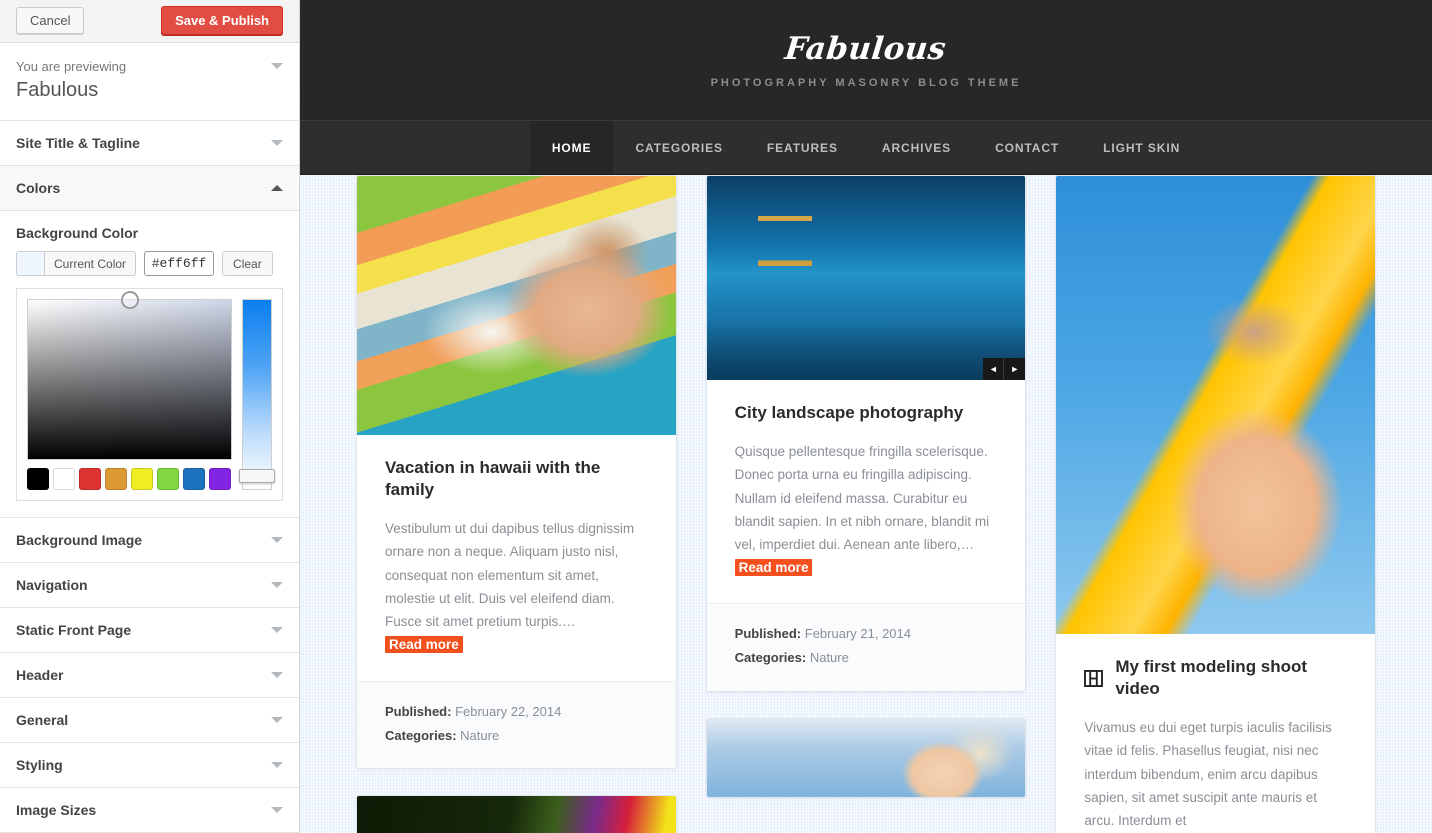 This screenshot has height=833, width=1432. I want to click on post-title: My first modeling shoot video, so click(1215, 678).